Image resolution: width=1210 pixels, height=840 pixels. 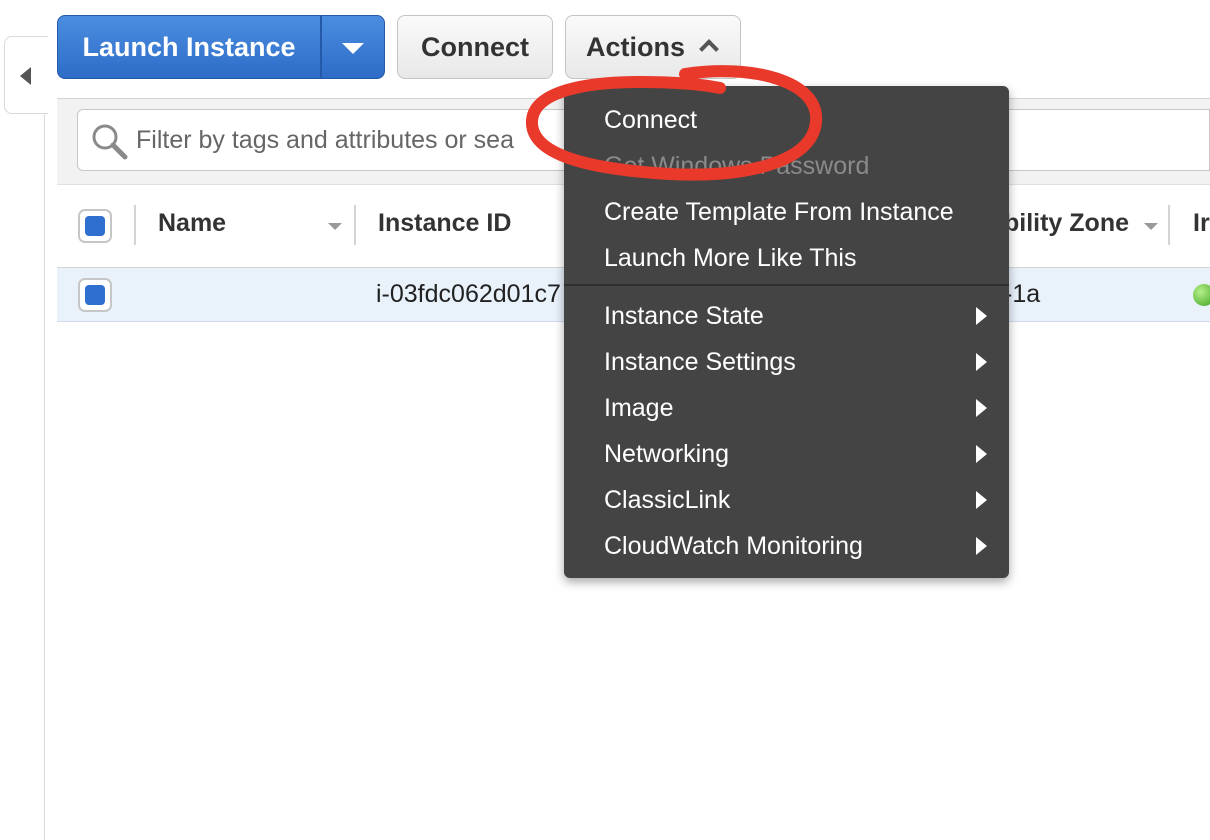 What do you see at coordinates (638, 408) in the screenshot?
I see `submenu-image: Image` at bounding box center [638, 408].